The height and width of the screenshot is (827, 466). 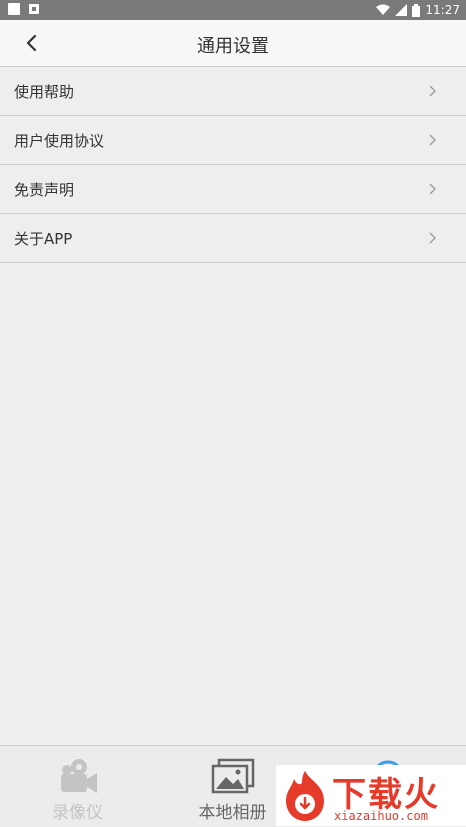 What do you see at coordinates (442, 10) in the screenshot?
I see `status-time: 11:27` at bounding box center [442, 10].